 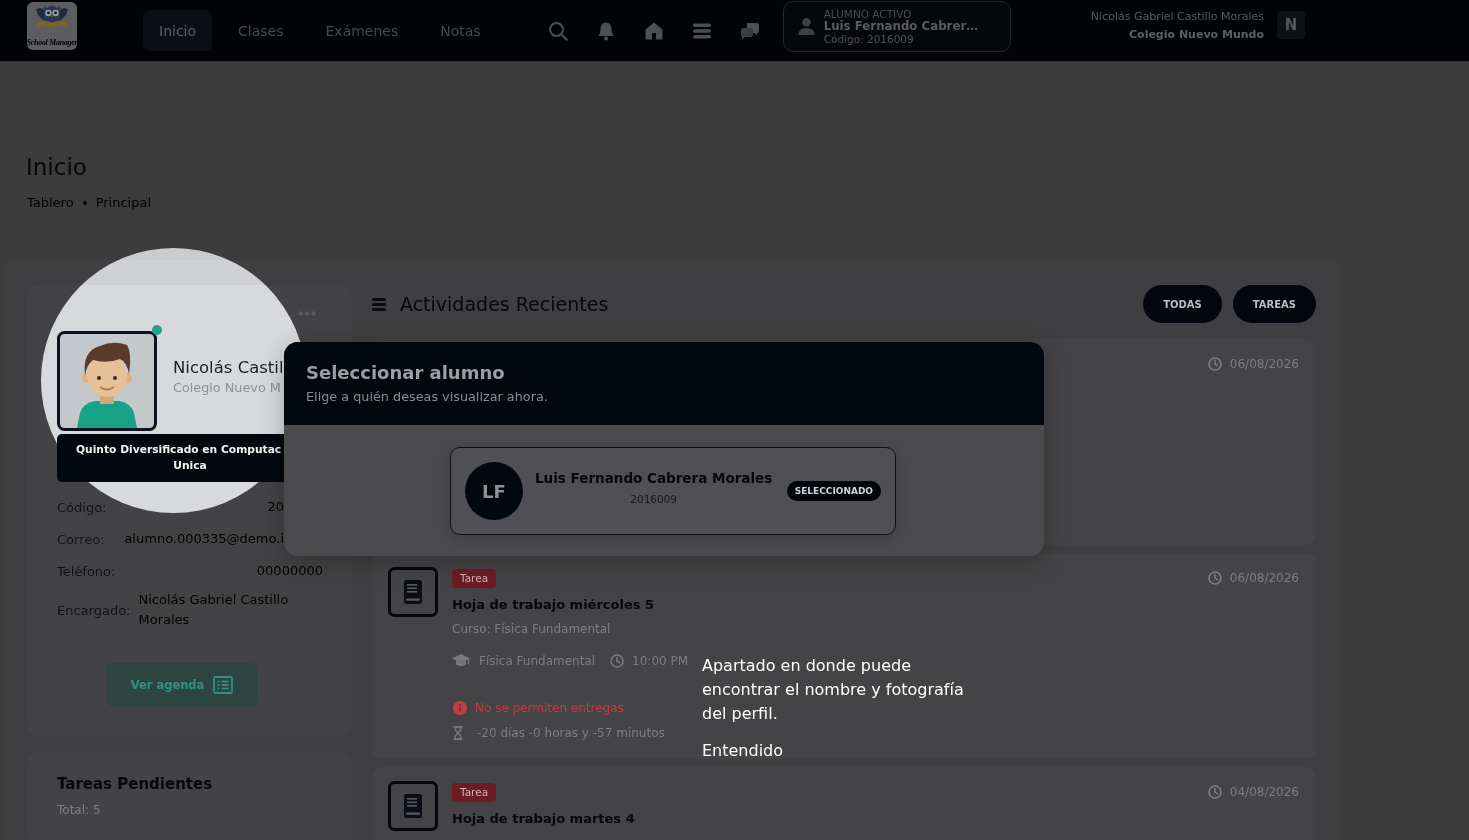 What do you see at coordinates (833, 491) in the screenshot?
I see `selected-badge: SELECCIONADO` at bounding box center [833, 491].